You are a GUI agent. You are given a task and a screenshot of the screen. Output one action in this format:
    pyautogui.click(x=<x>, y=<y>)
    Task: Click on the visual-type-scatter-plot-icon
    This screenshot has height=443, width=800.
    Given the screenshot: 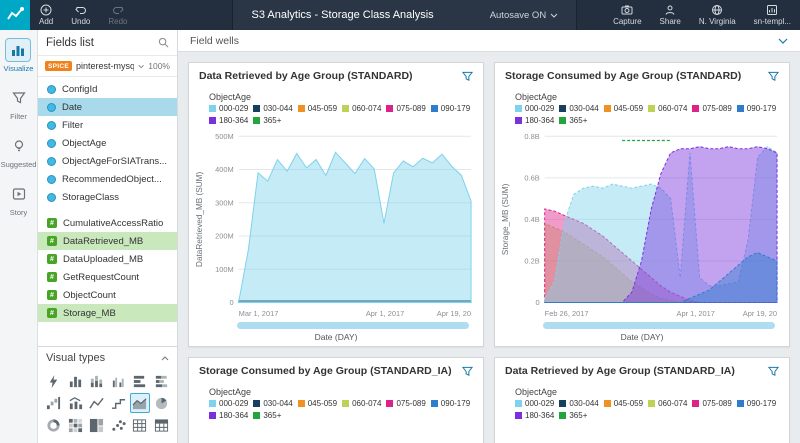 What is the action you would take?
    pyautogui.click(x=119, y=425)
    